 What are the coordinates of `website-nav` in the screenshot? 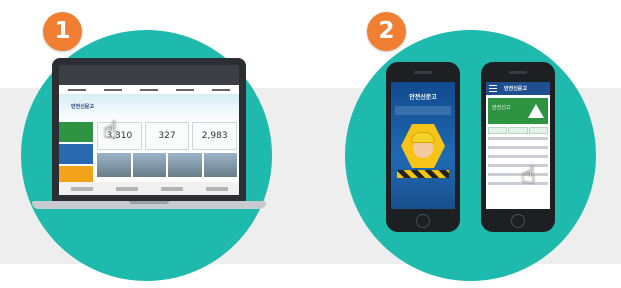 It's located at (149, 89).